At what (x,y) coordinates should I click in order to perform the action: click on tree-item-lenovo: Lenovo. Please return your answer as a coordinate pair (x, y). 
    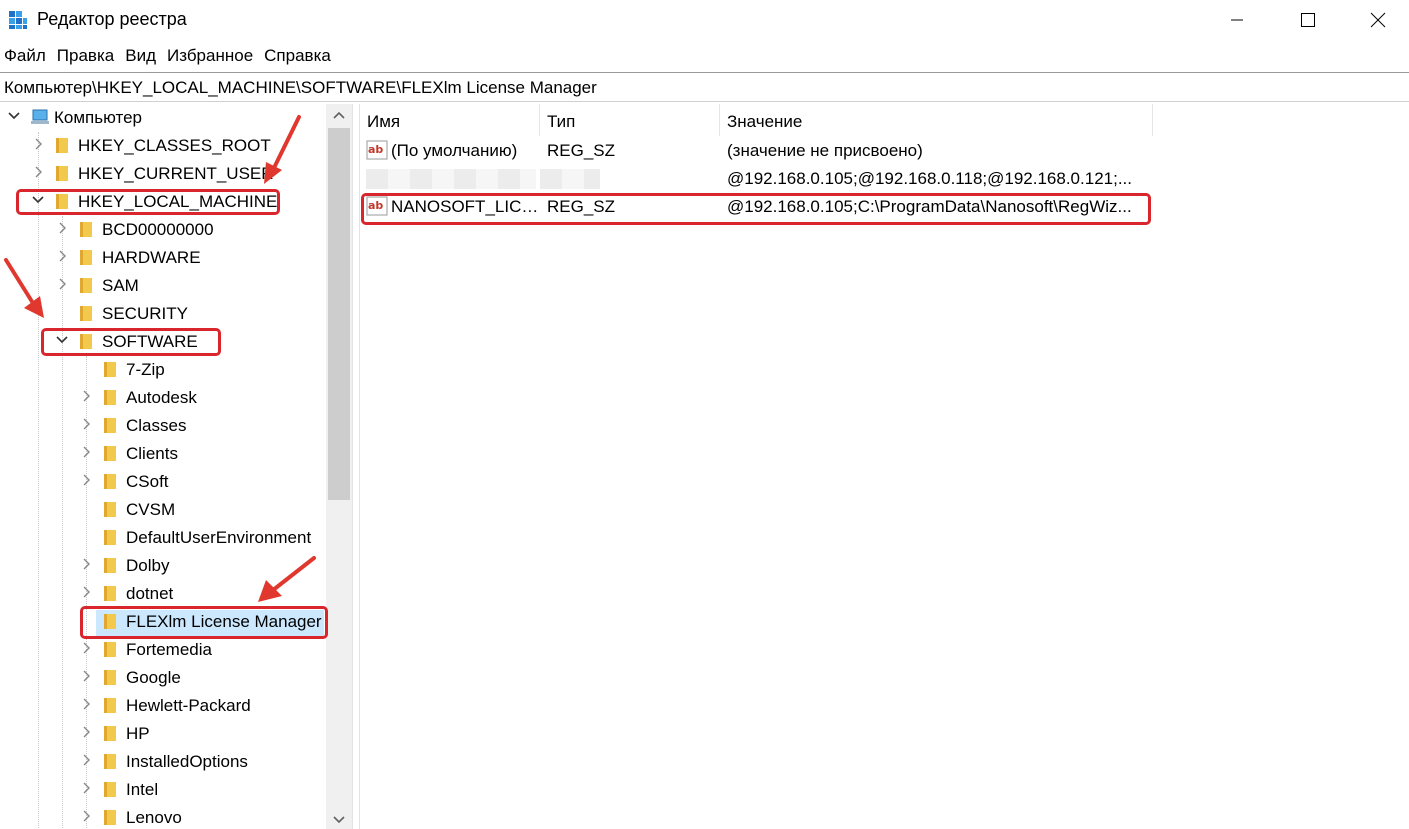
    Looking at the image, I should click on (165, 816).